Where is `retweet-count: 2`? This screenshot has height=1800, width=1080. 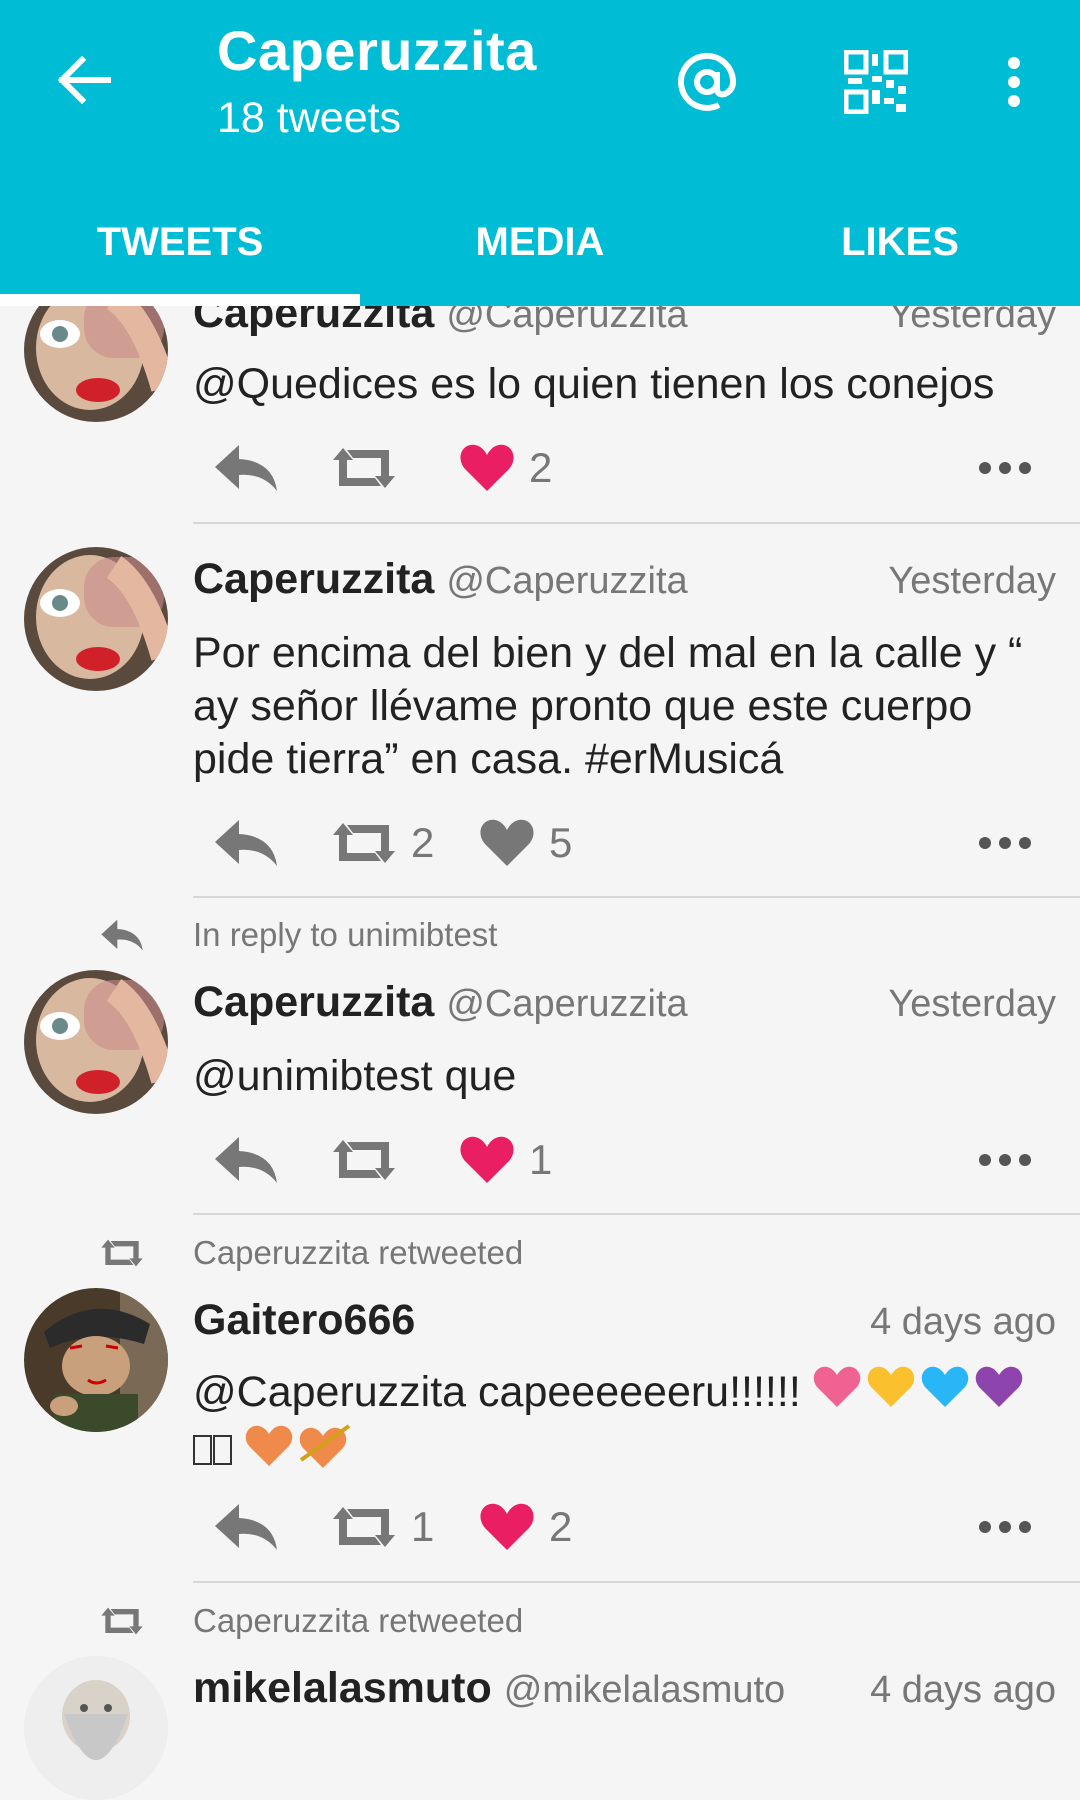
retweet-count: 2 is located at coordinates (423, 842).